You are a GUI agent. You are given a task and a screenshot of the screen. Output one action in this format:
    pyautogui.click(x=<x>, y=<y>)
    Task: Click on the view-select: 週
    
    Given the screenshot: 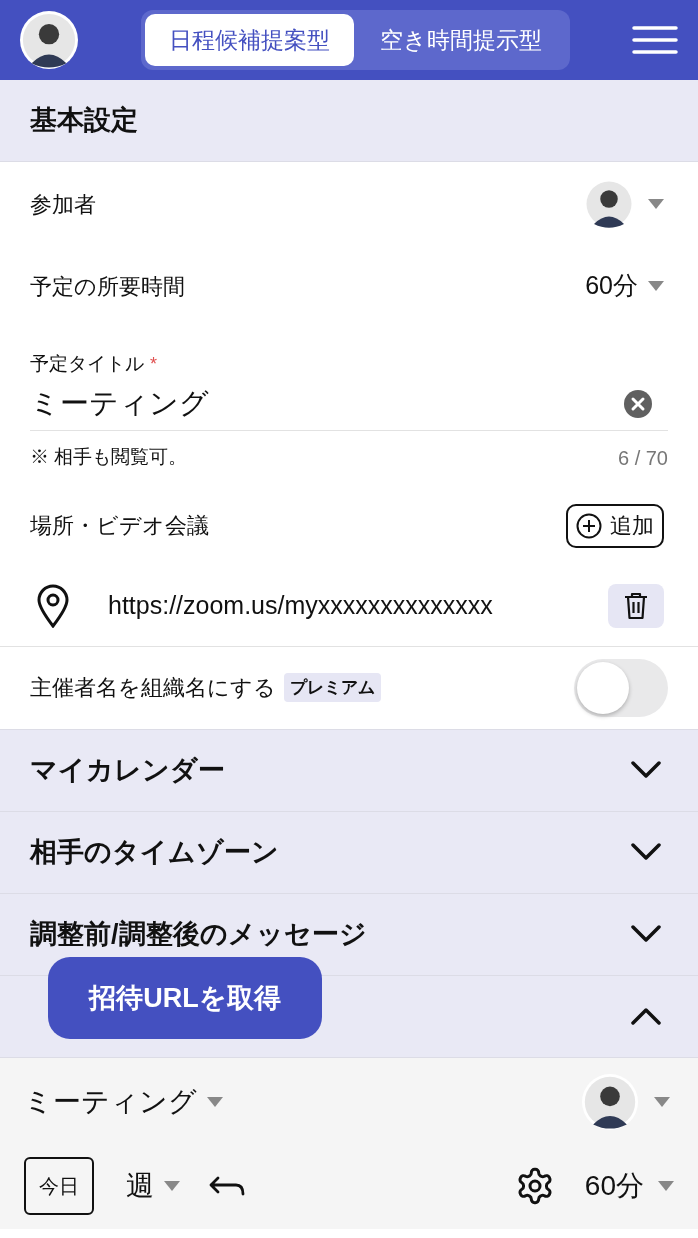 What is the action you would take?
    pyautogui.click(x=140, y=1185)
    